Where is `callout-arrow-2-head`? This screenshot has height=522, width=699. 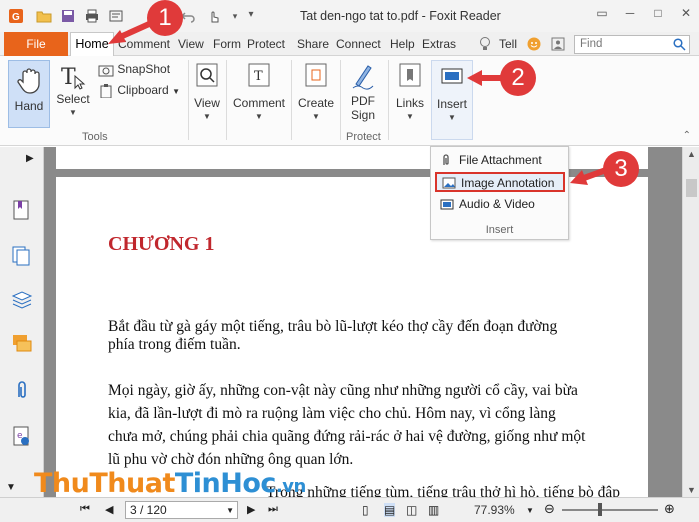
callout-arrow-2-head is located at coordinates (474, 78).